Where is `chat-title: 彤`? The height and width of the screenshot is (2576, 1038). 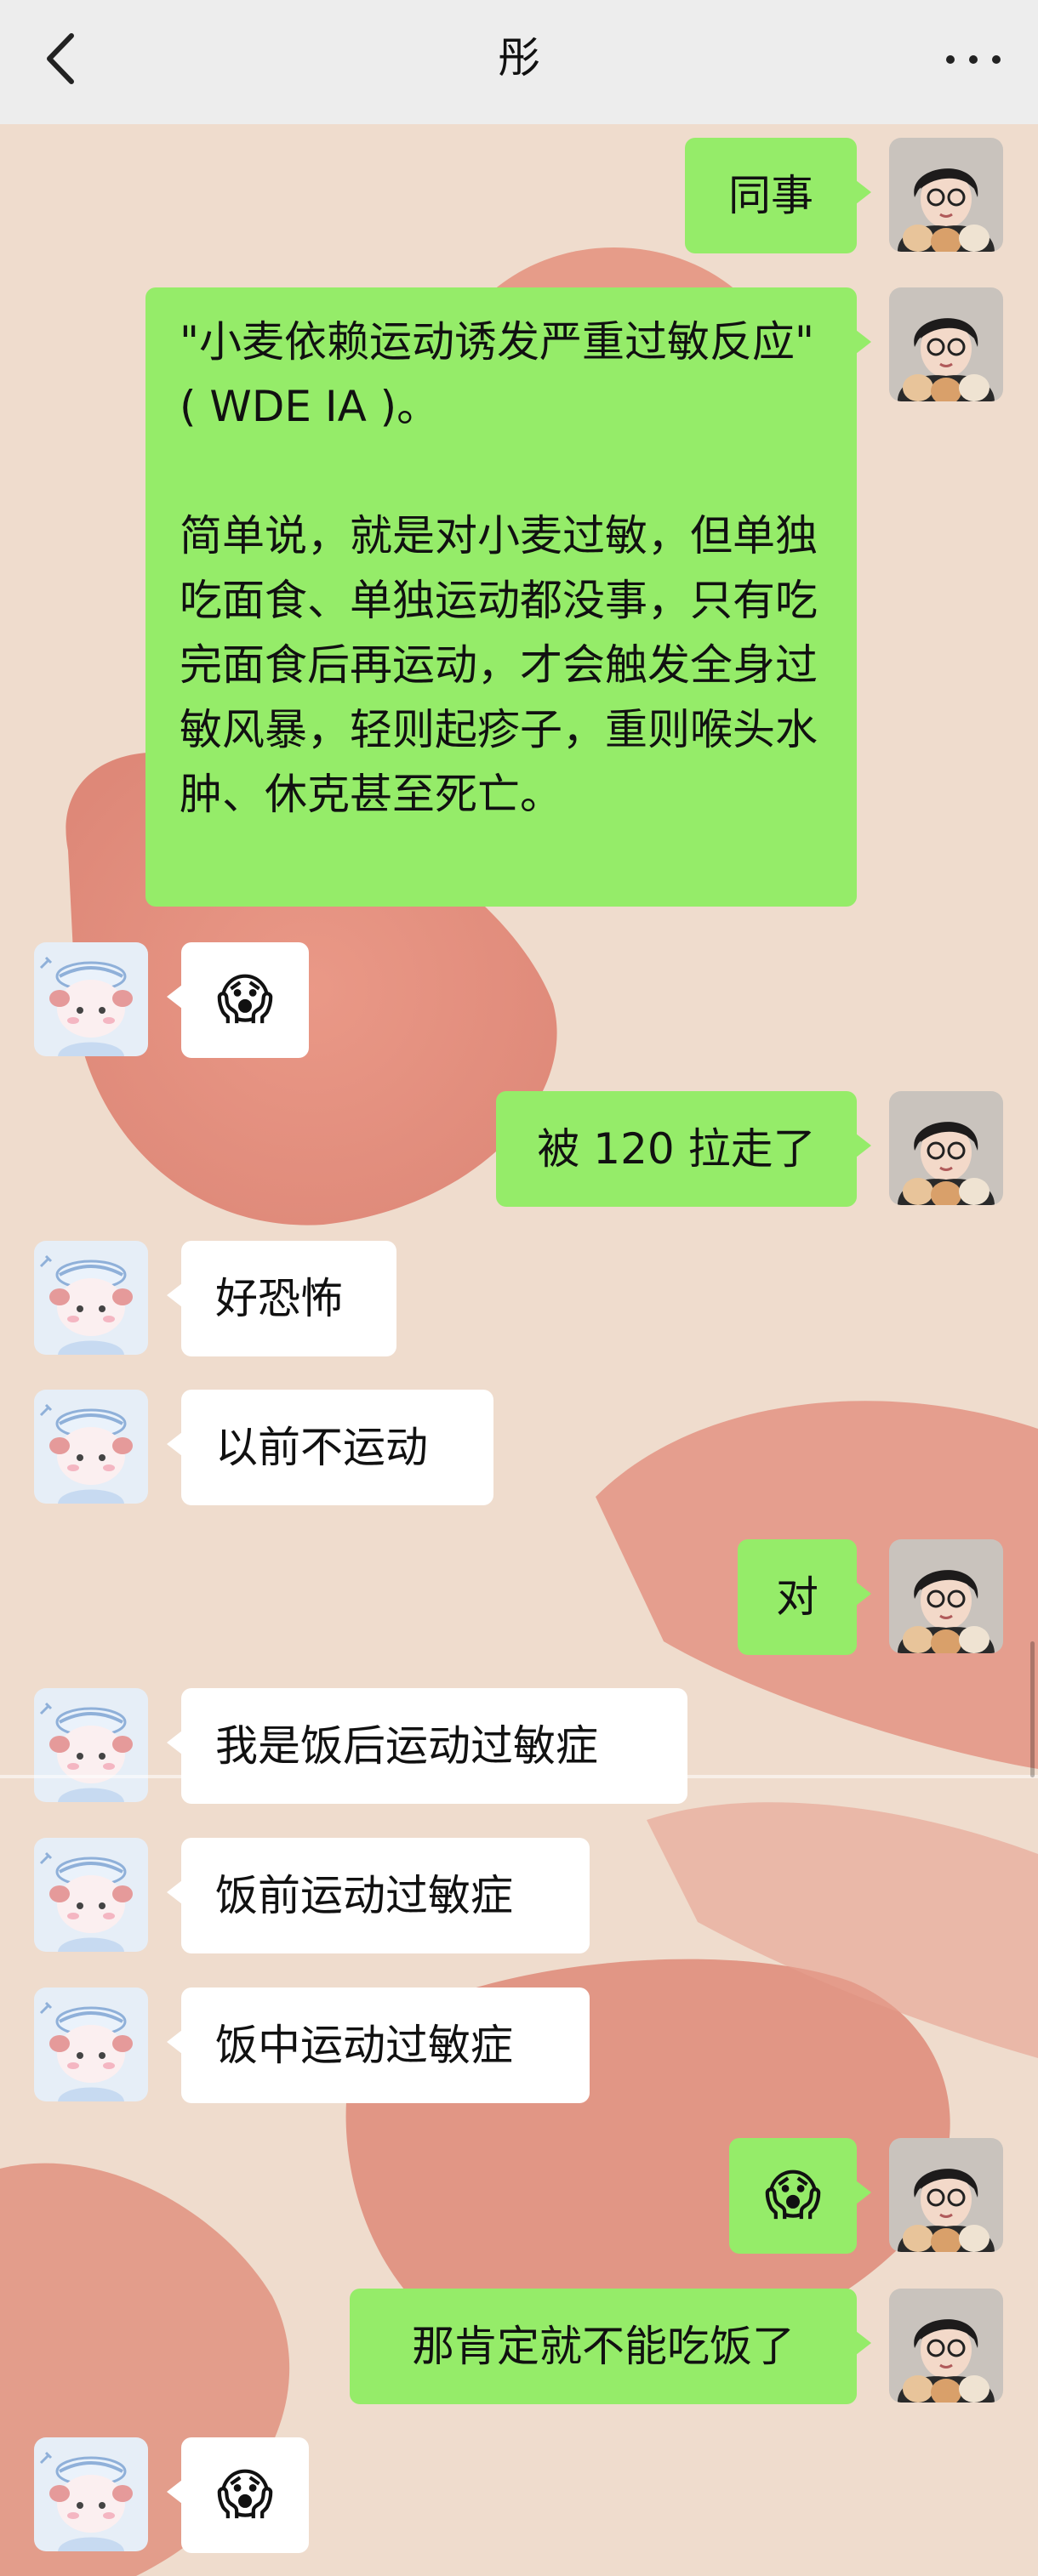 chat-title: 彤 is located at coordinates (519, 57).